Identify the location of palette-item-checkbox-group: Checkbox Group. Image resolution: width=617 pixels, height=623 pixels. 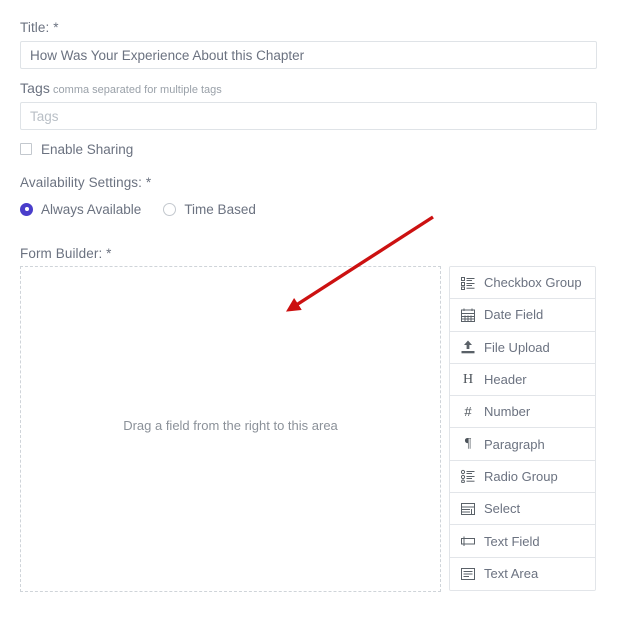
(522, 283).